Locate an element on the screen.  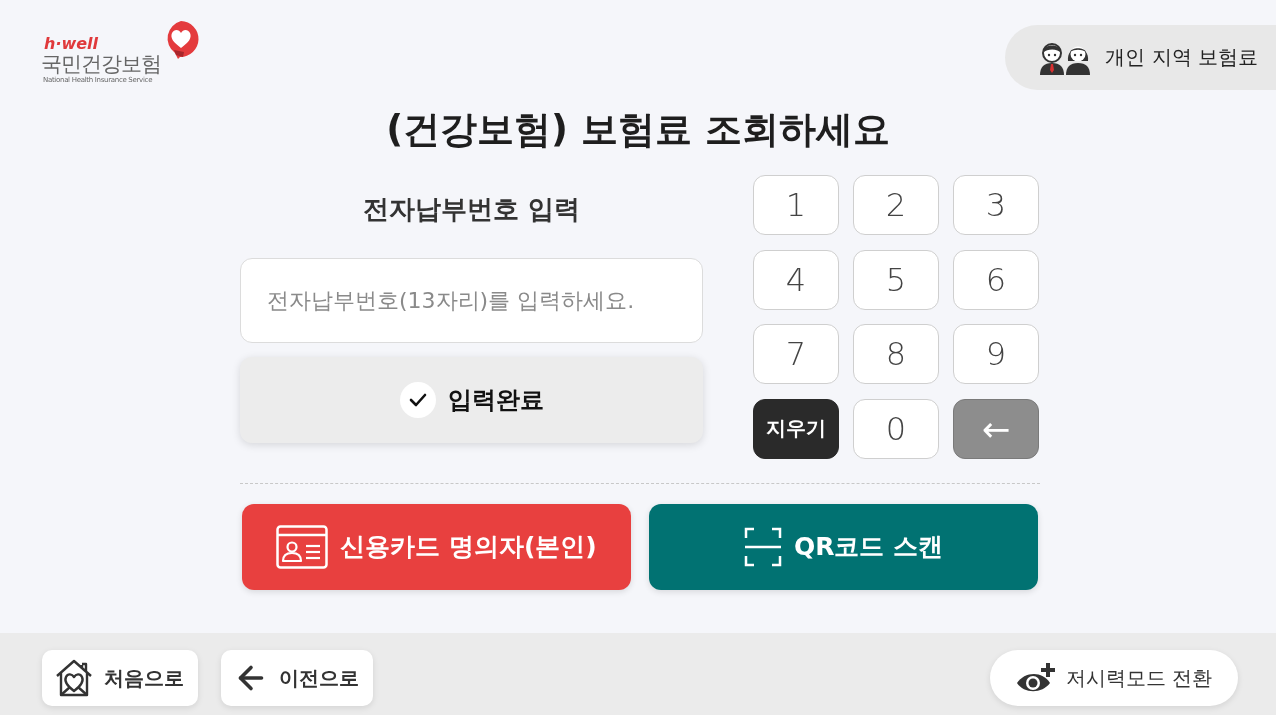
mode-button: 개인 지역 보험료 is located at coordinates (1140, 57).